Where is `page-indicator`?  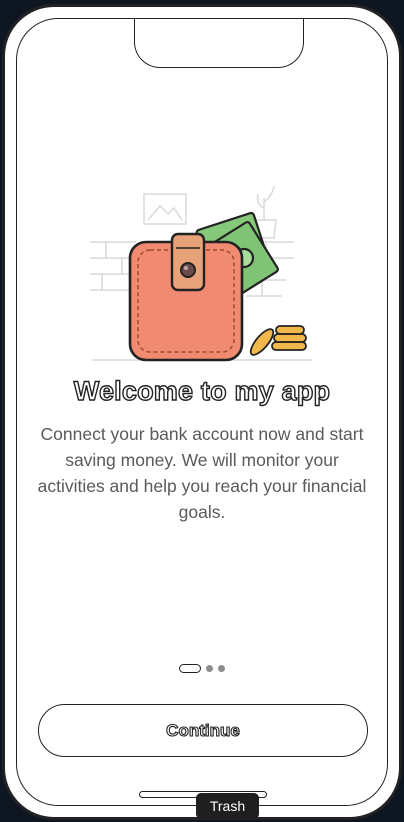
page-indicator is located at coordinates (202, 668).